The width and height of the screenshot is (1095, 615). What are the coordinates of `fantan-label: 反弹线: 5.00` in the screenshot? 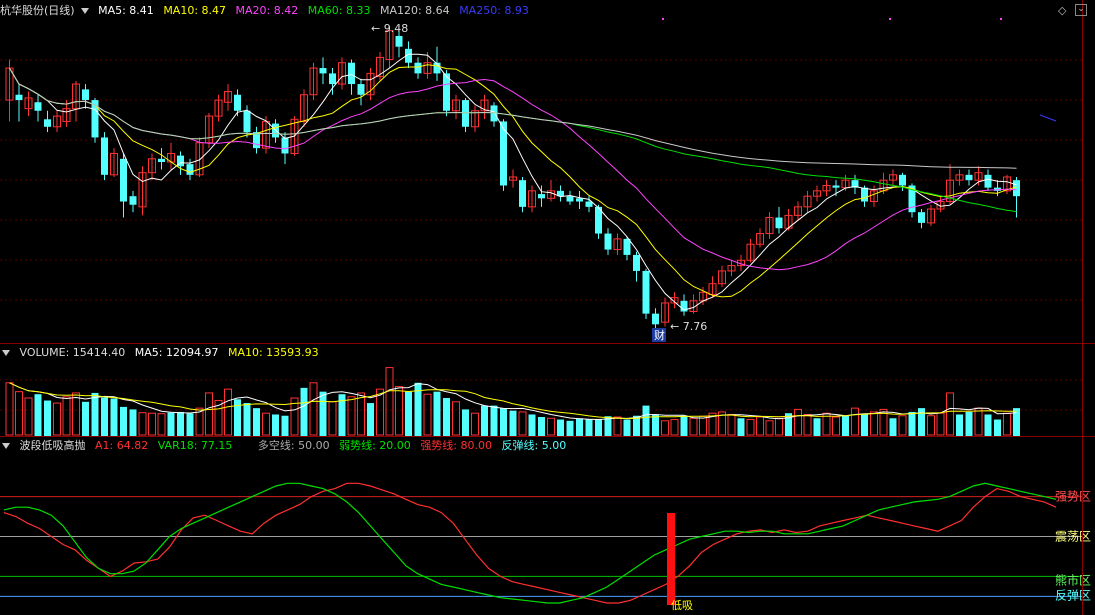 It's located at (534, 445).